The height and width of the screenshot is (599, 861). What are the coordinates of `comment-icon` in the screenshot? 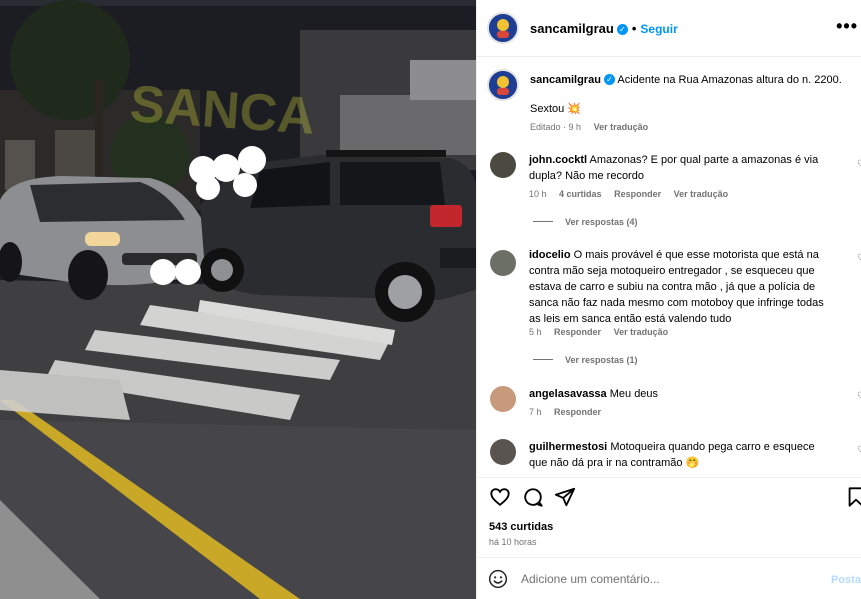 It's located at (533, 497).